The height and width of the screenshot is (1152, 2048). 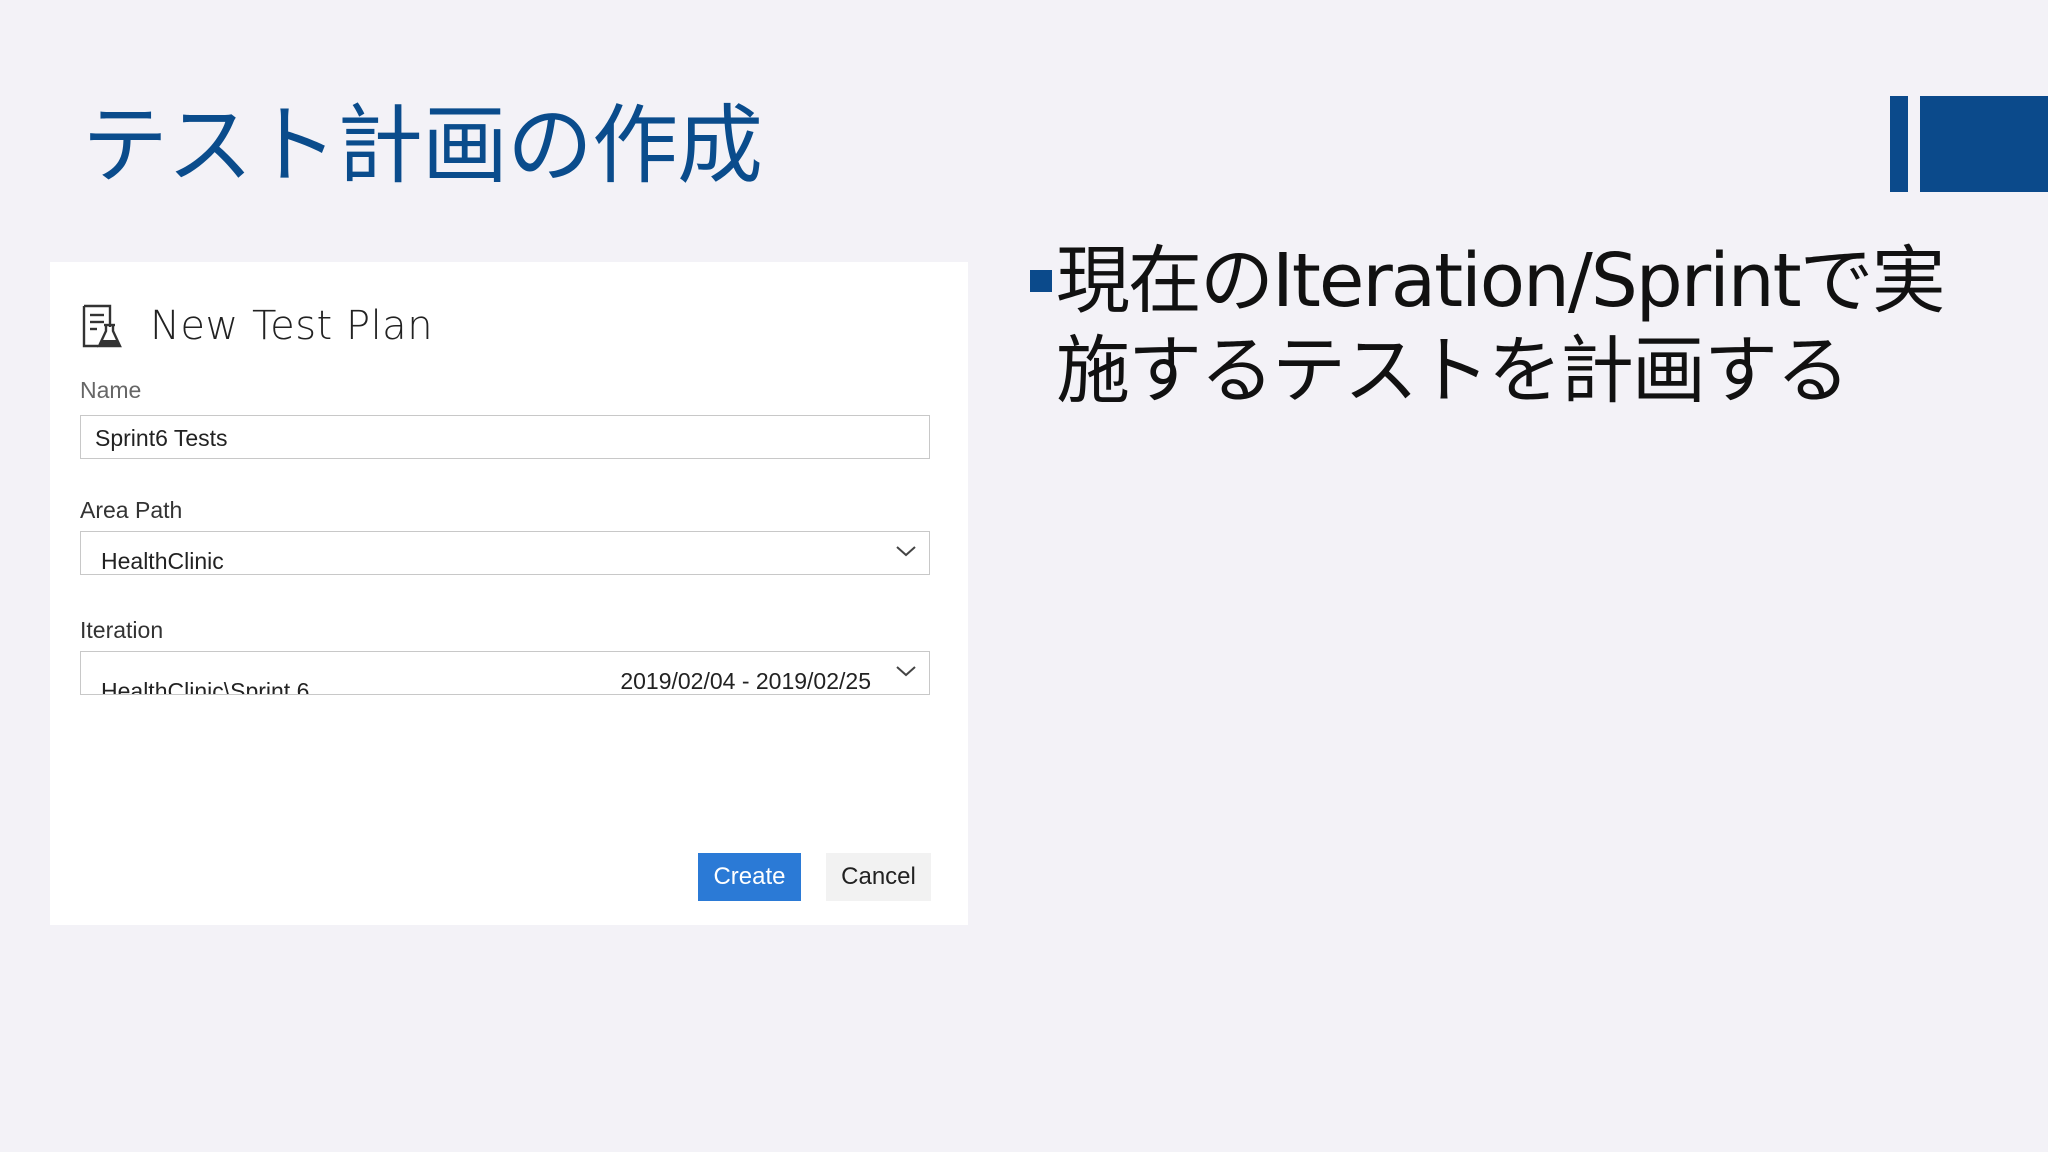 I want to click on iteration-value: HealthClinic\Sprint 6, so click(x=205, y=686).